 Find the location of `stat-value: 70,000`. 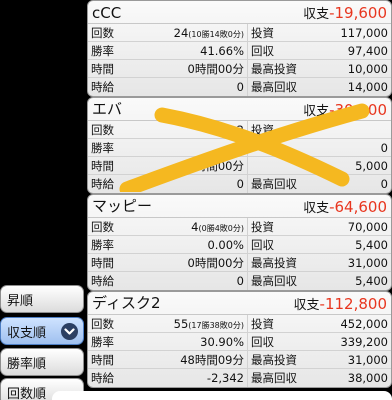

stat-value: 70,000 is located at coordinates (367, 226).